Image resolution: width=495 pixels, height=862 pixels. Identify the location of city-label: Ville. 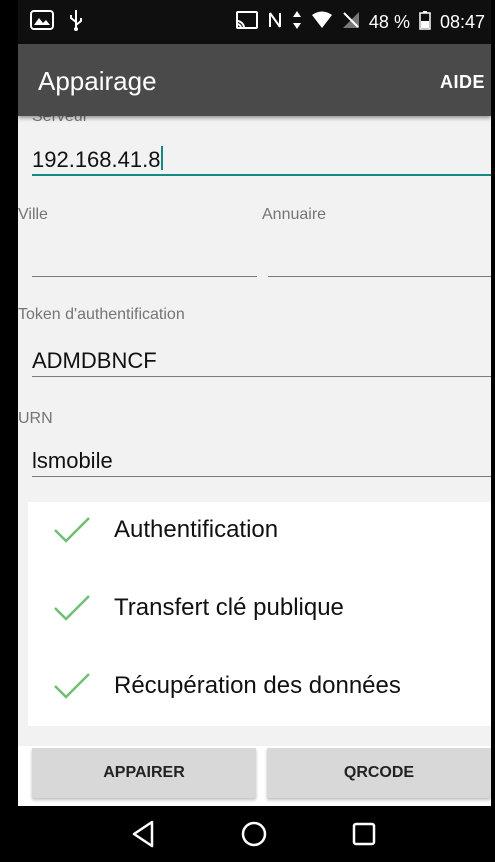
(33, 214).